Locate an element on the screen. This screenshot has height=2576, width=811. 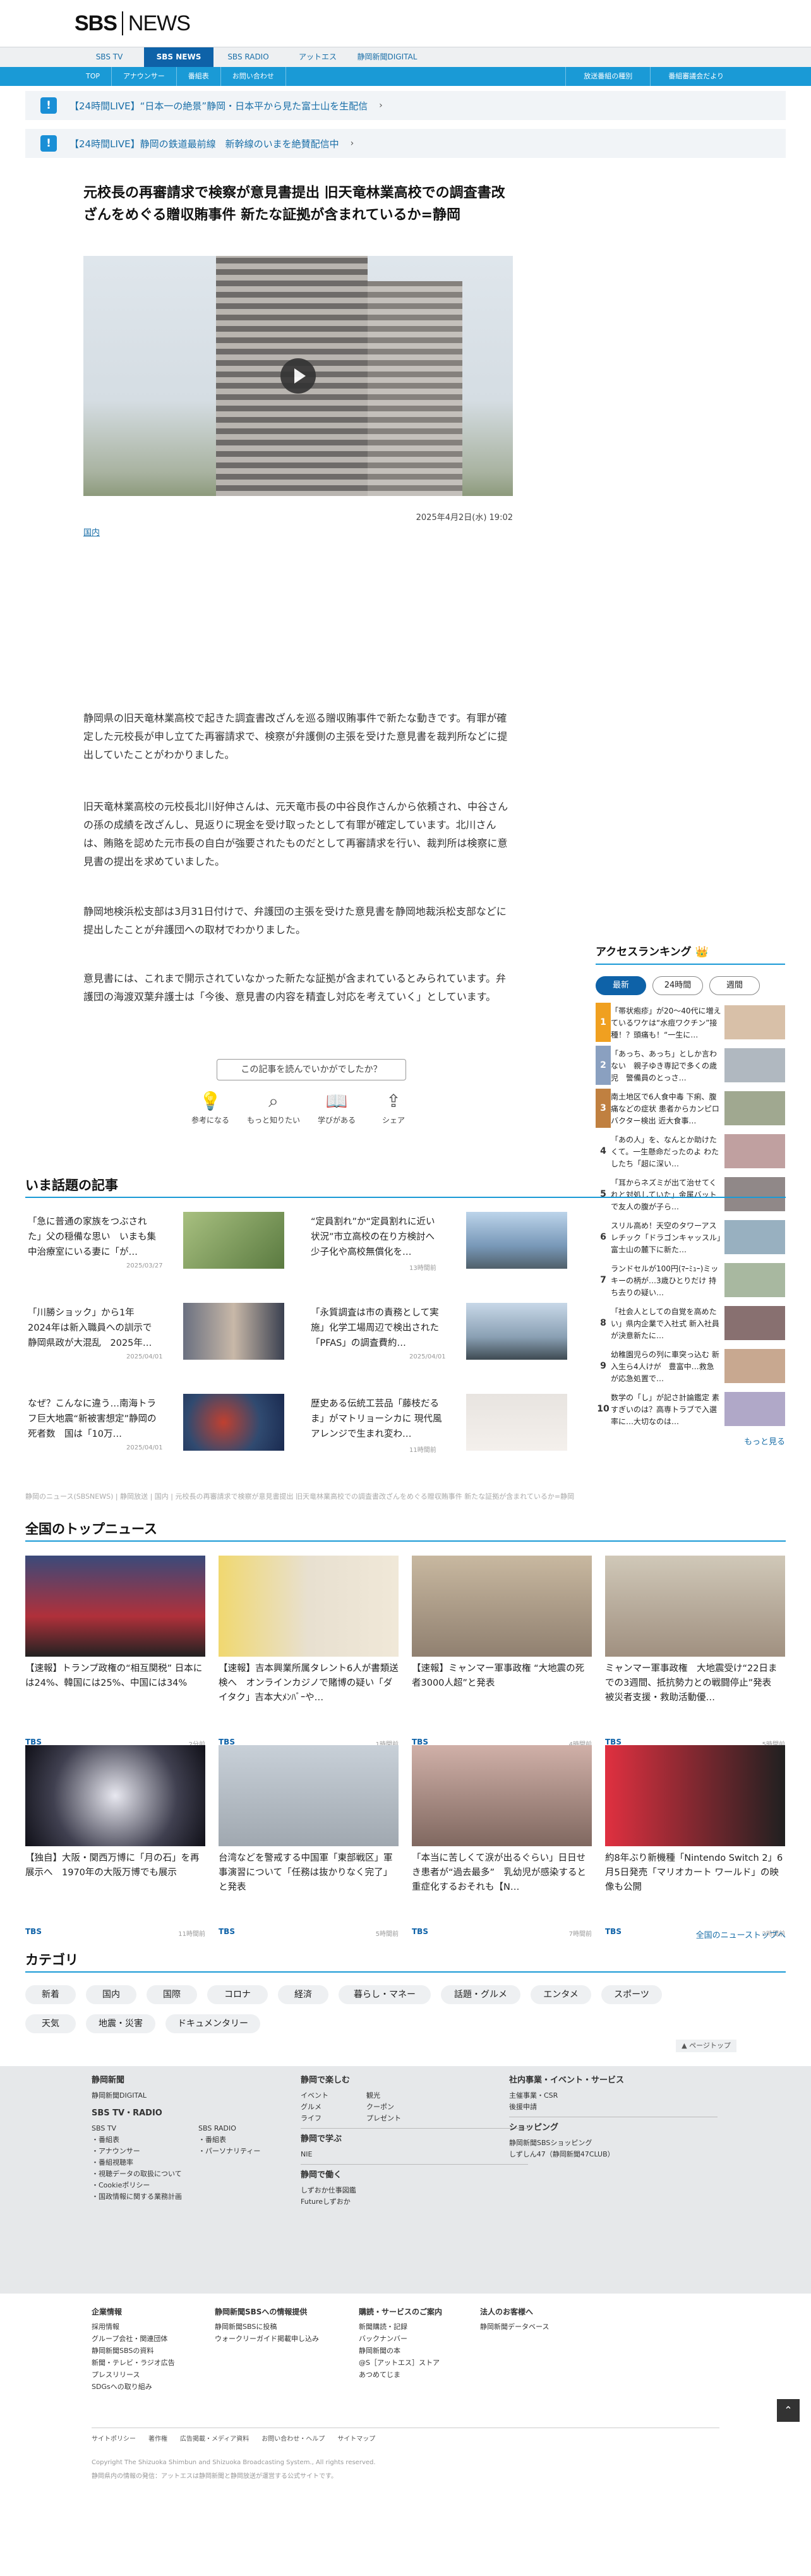
live-banner: ! 【24時間LIVE】静岡の鉄道最前線 新幹線のいまを絶賛配信中 › is located at coordinates (405, 143).